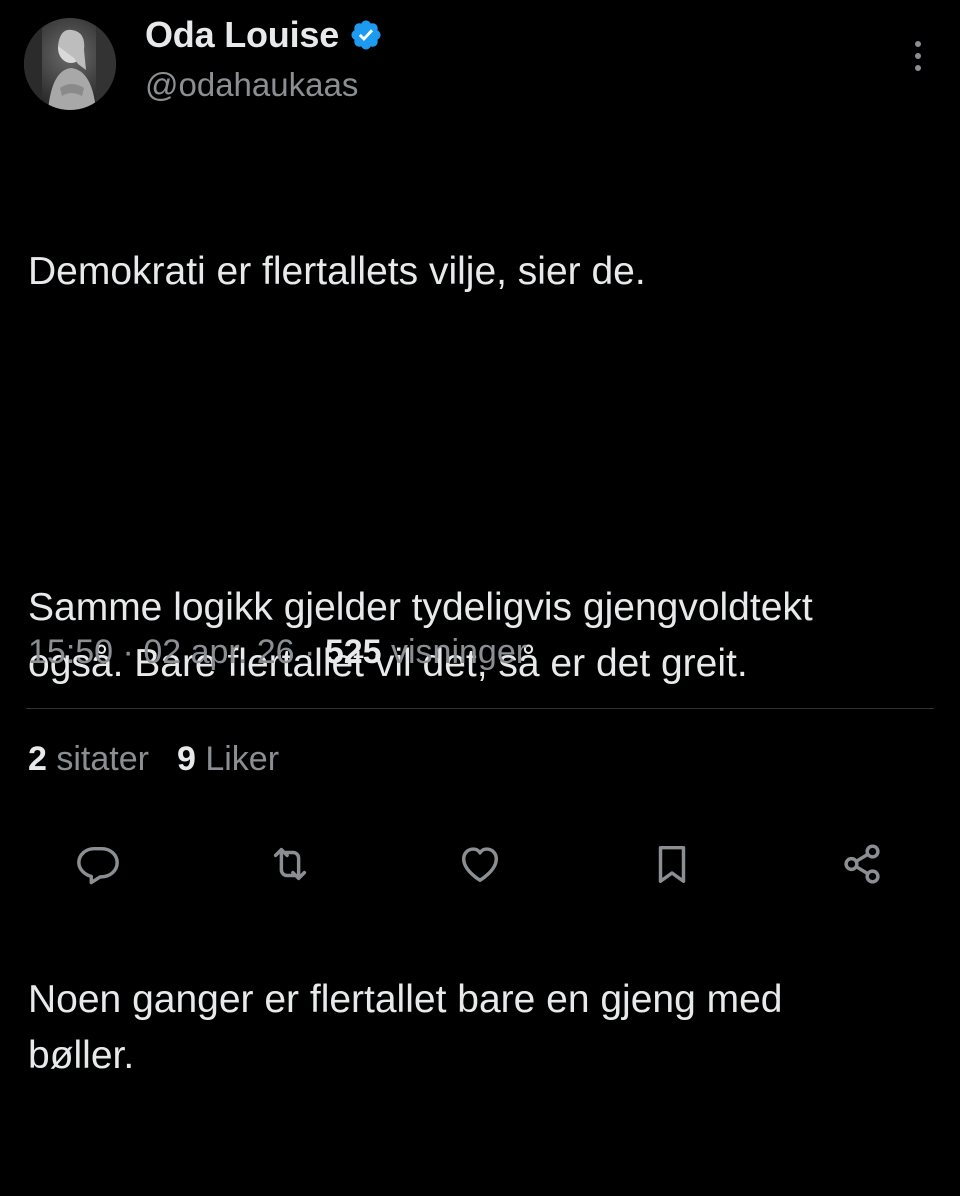 Image resolution: width=960 pixels, height=1196 pixels. I want to click on verified-badge-icon, so click(366, 35).